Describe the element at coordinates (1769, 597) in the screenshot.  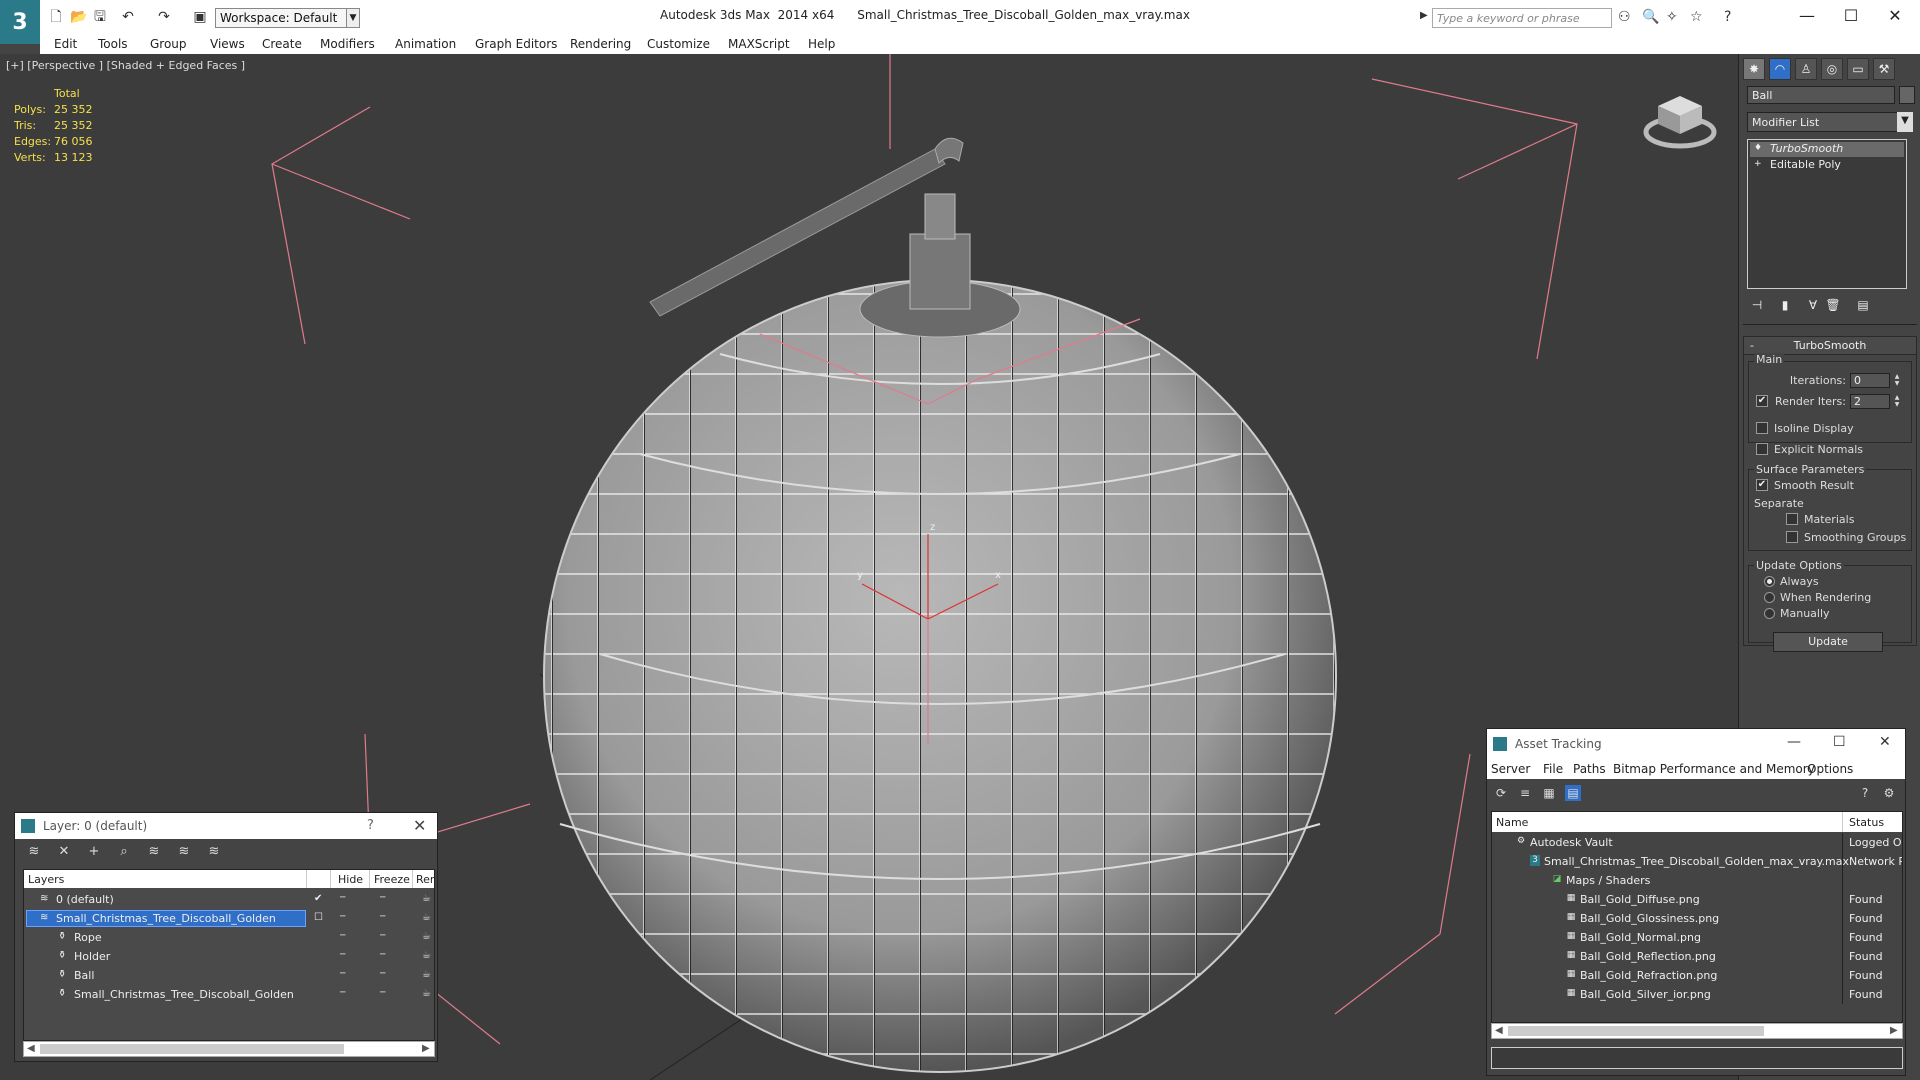
I see `when-rendering-radio` at that location.